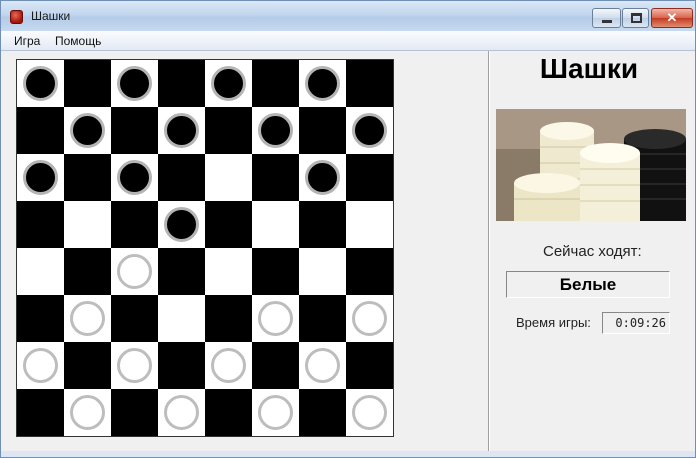  What do you see at coordinates (588, 284) in the screenshot?
I see `current-turn-display: Белые` at bounding box center [588, 284].